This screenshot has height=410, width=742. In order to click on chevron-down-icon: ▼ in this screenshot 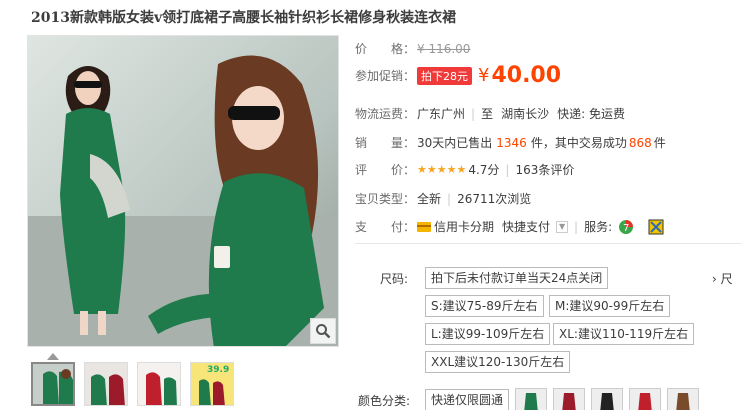, I will do `click(562, 226)`.